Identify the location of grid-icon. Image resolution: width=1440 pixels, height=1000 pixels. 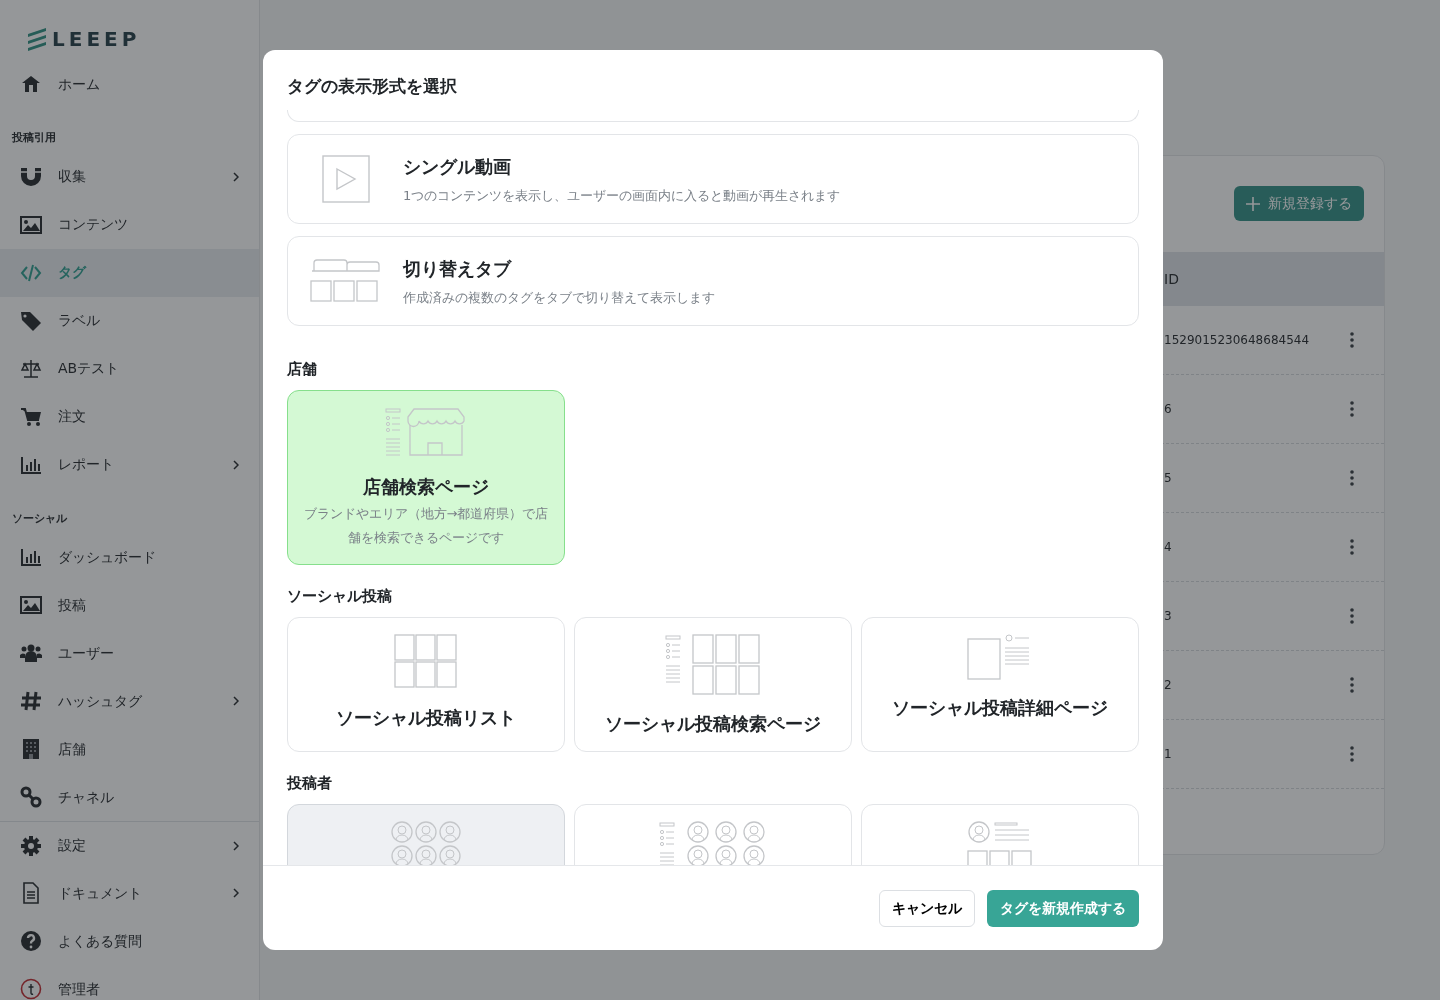
(426, 662).